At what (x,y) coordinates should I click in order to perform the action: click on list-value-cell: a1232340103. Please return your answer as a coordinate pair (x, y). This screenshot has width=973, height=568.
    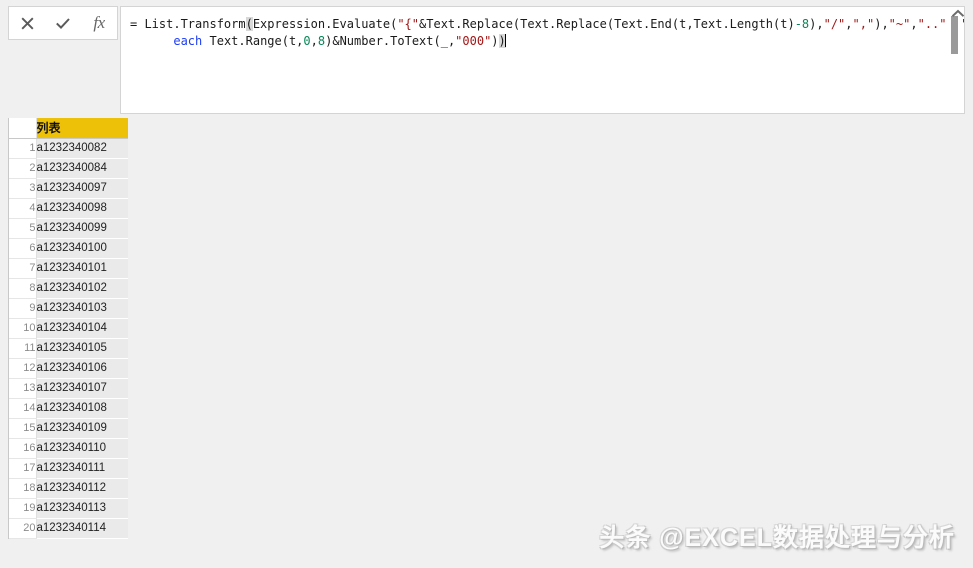
    Looking at the image, I should click on (82, 308).